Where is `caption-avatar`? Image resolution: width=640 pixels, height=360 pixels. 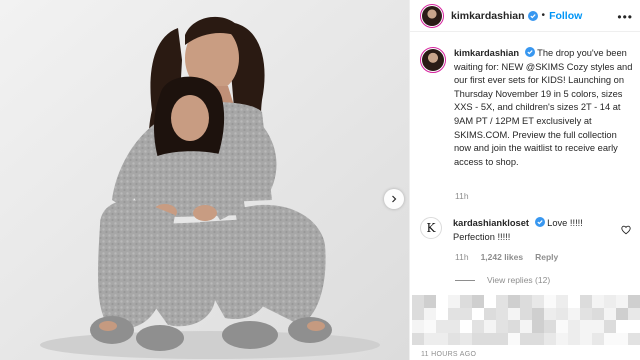 caption-avatar is located at coordinates (433, 60).